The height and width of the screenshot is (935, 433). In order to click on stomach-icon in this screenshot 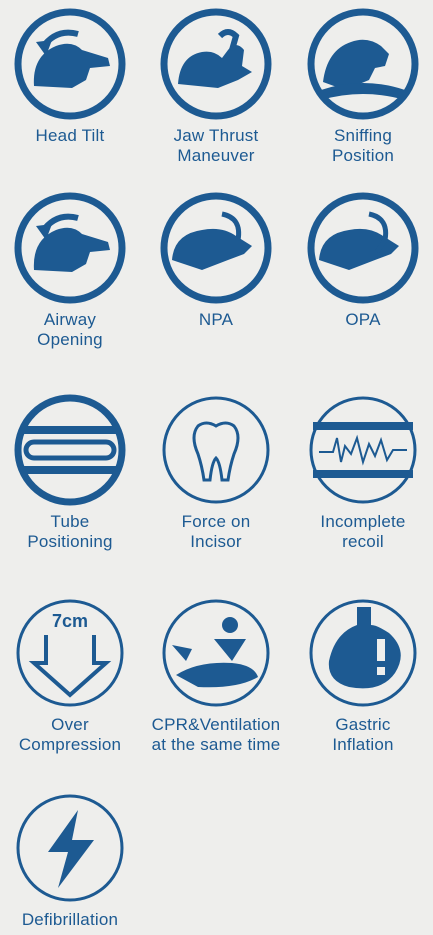, I will do `click(363, 653)`.